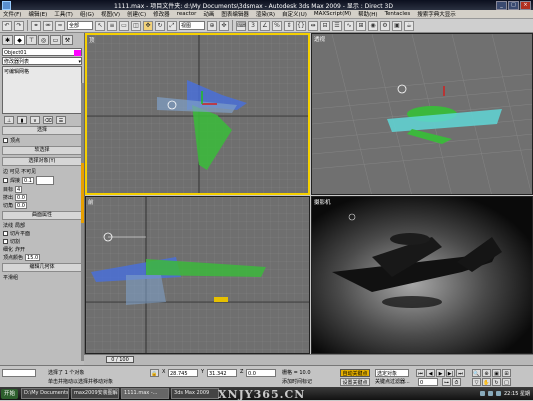  What do you see at coordinates (476, 382) in the screenshot?
I see `field-of-view-icon: ▽` at bounding box center [476, 382].